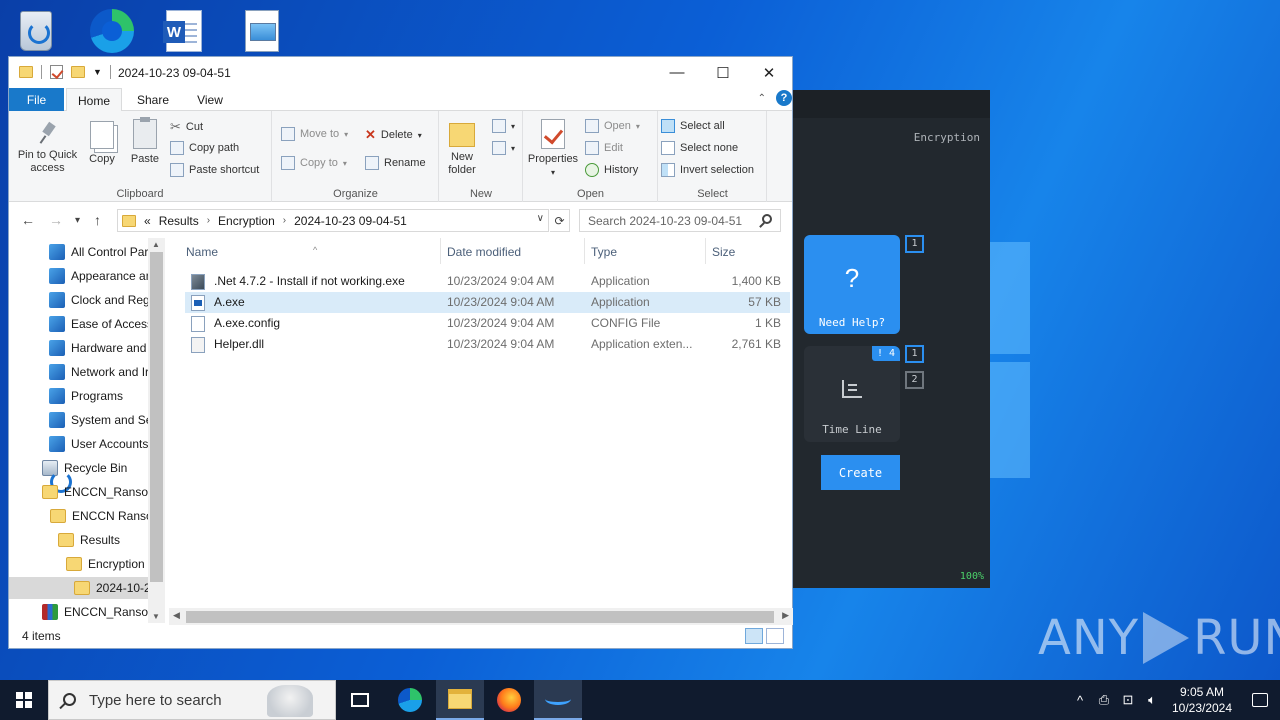 This screenshot has width=1280, height=720. Describe the element at coordinates (693, 126) in the screenshot. I see `select-all-button: Select all` at that location.